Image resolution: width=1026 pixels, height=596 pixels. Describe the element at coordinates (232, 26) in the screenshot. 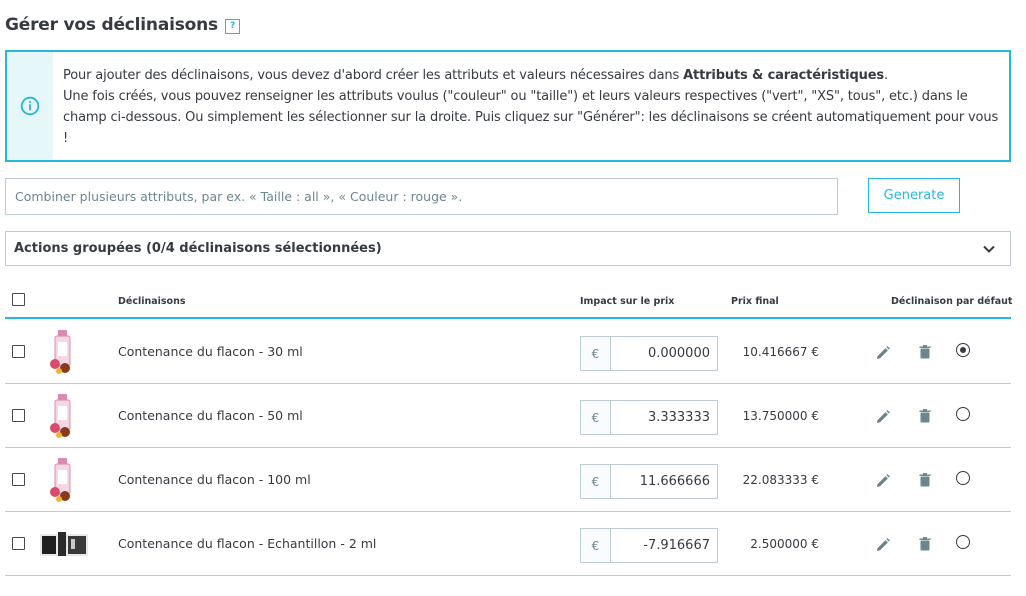

I see `help-icon: ?` at that location.